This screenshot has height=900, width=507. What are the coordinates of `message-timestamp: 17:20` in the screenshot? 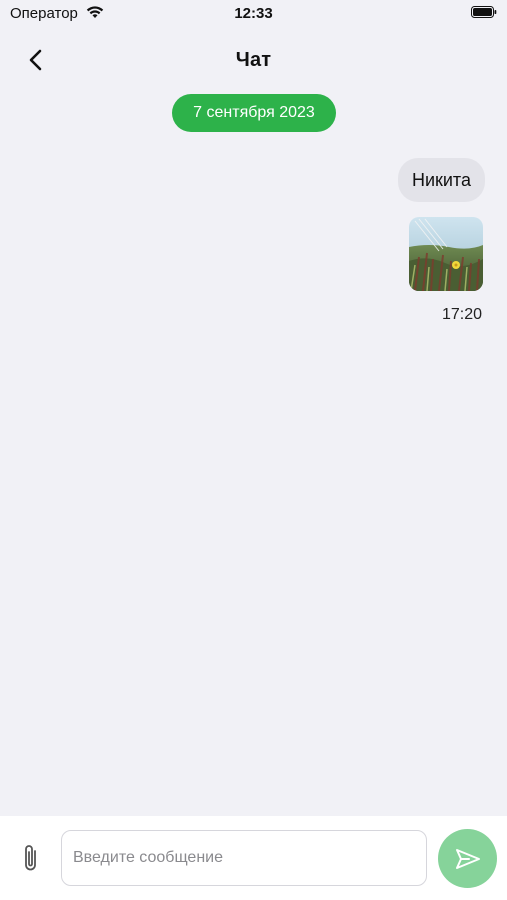 It's located at (461, 314).